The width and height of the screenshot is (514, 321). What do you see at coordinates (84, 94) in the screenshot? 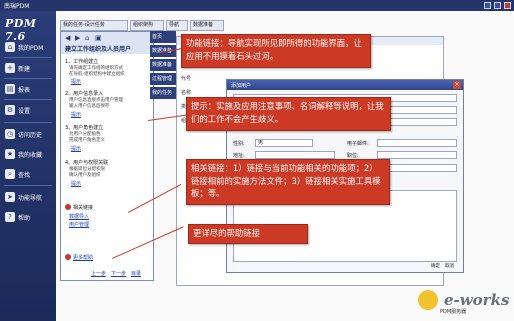
I see `help-step-heading: 2、用户信息录入` at bounding box center [84, 94].